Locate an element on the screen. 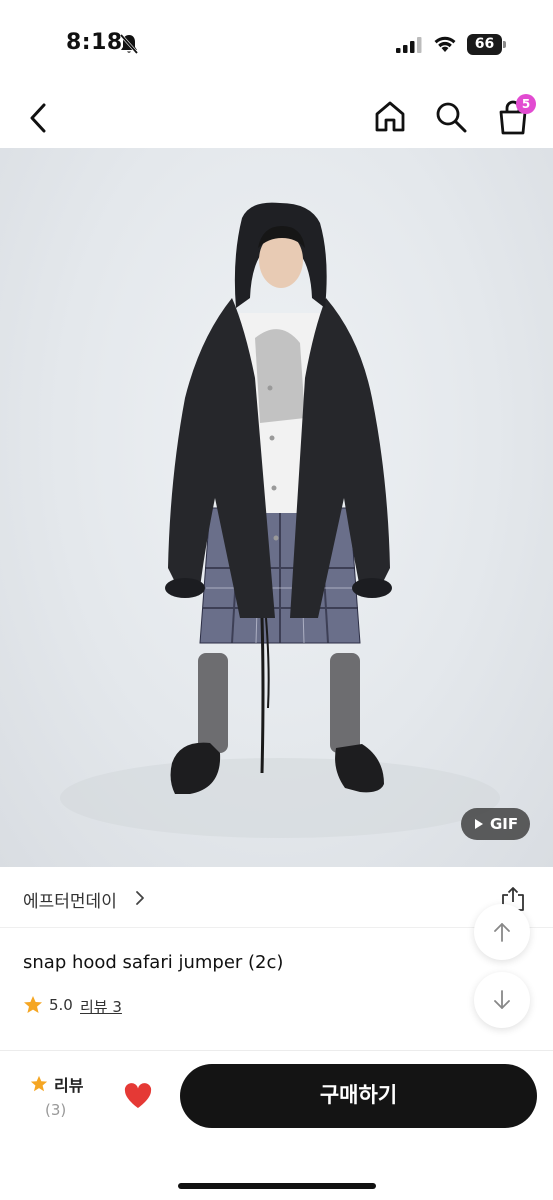 Image resolution: width=553 pixels, height=1200 pixels. home-icon is located at coordinates (390, 117).